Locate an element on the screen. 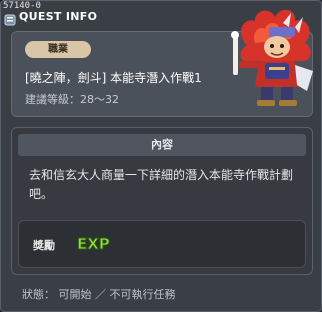 The height and width of the screenshot is (312, 322). window-title: QUEST INFO is located at coordinates (58, 16).